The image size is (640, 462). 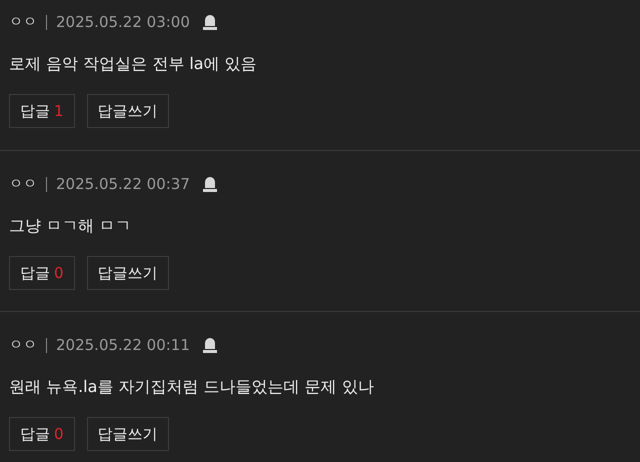 What do you see at coordinates (123, 184) in the screenshot?
I see `timestamp: 2025.05.22 00:37` at bounding box center [123, 184].